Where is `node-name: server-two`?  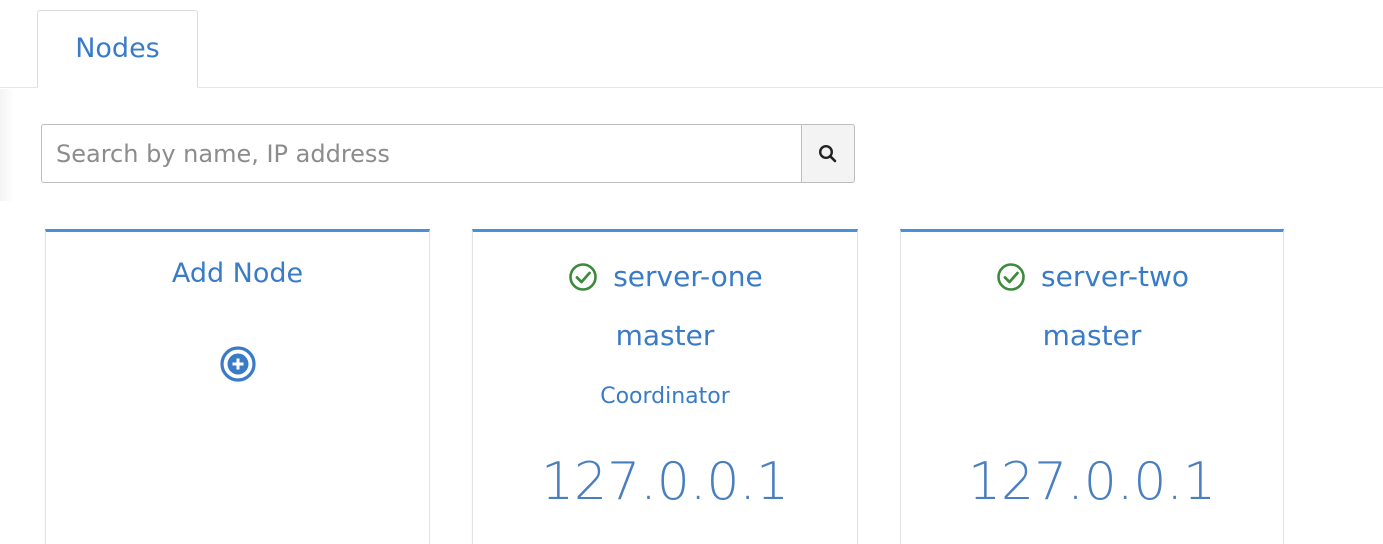 node-name: server-two is located at coordinates (1115, 276).